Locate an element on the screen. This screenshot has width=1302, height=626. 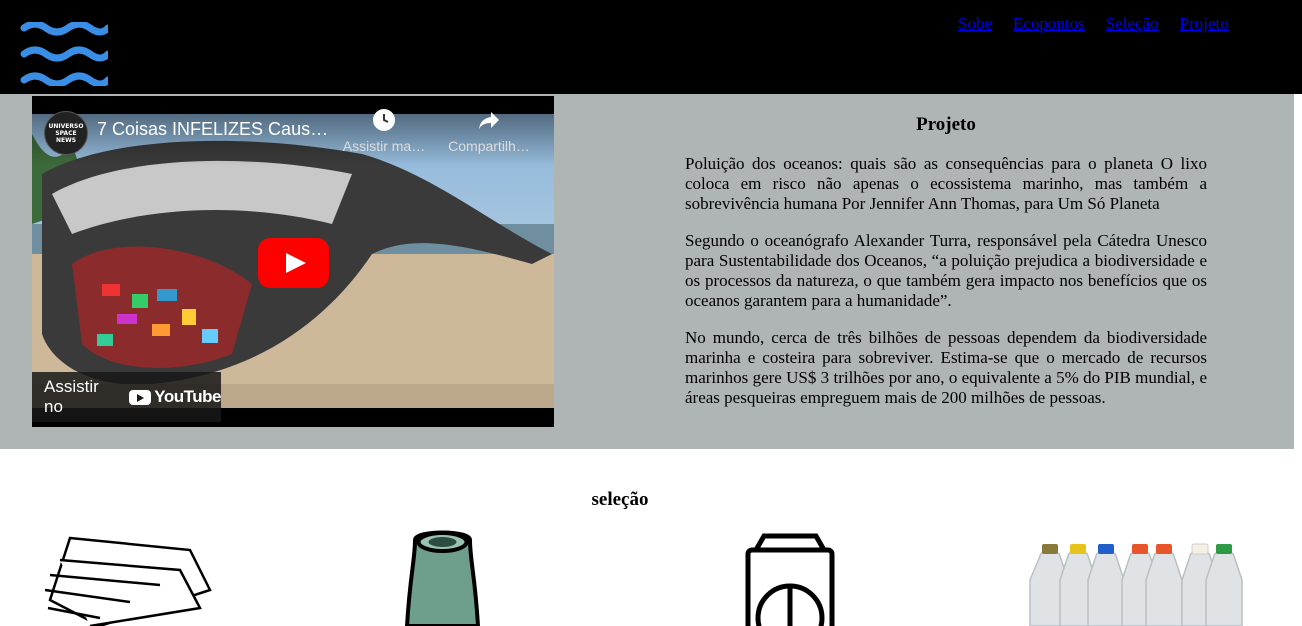
play-button-icon is located at coordinates (293, 263).